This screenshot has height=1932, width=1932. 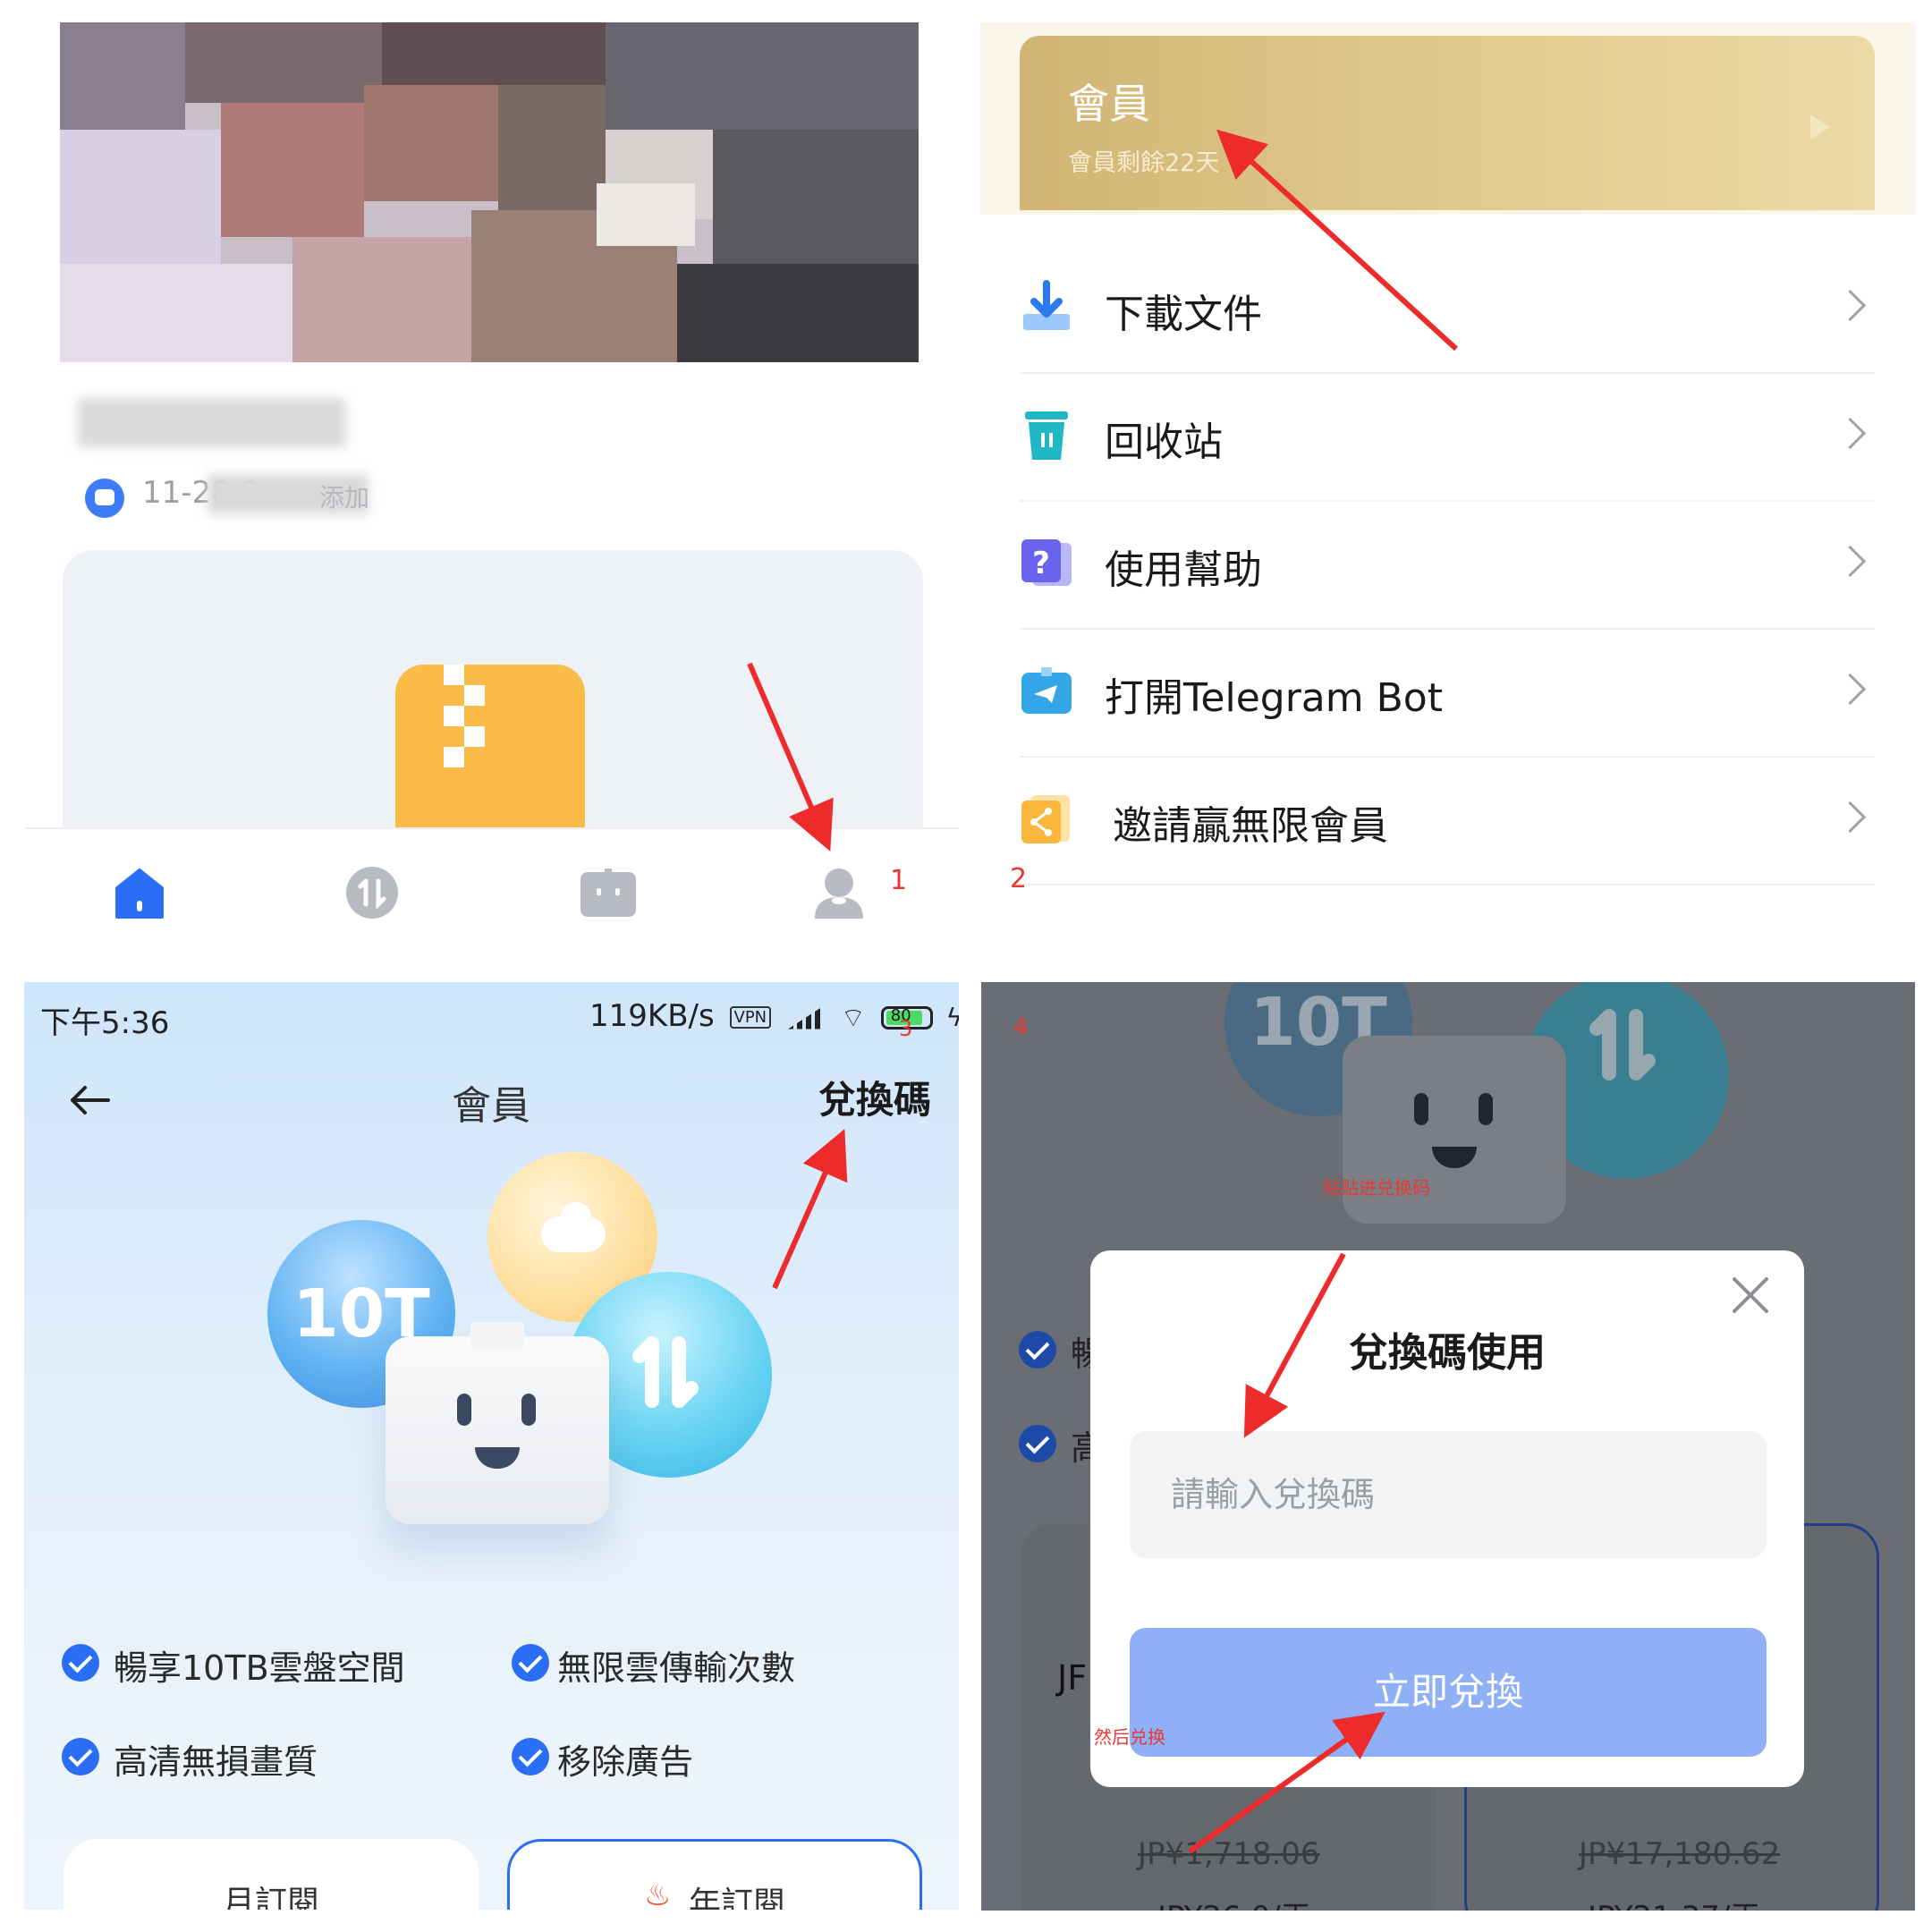 What do you see at coordinates (750, 1017) in the screenshot?
I see `vpn-badge: VPN` at bounding box center [750, 1017].